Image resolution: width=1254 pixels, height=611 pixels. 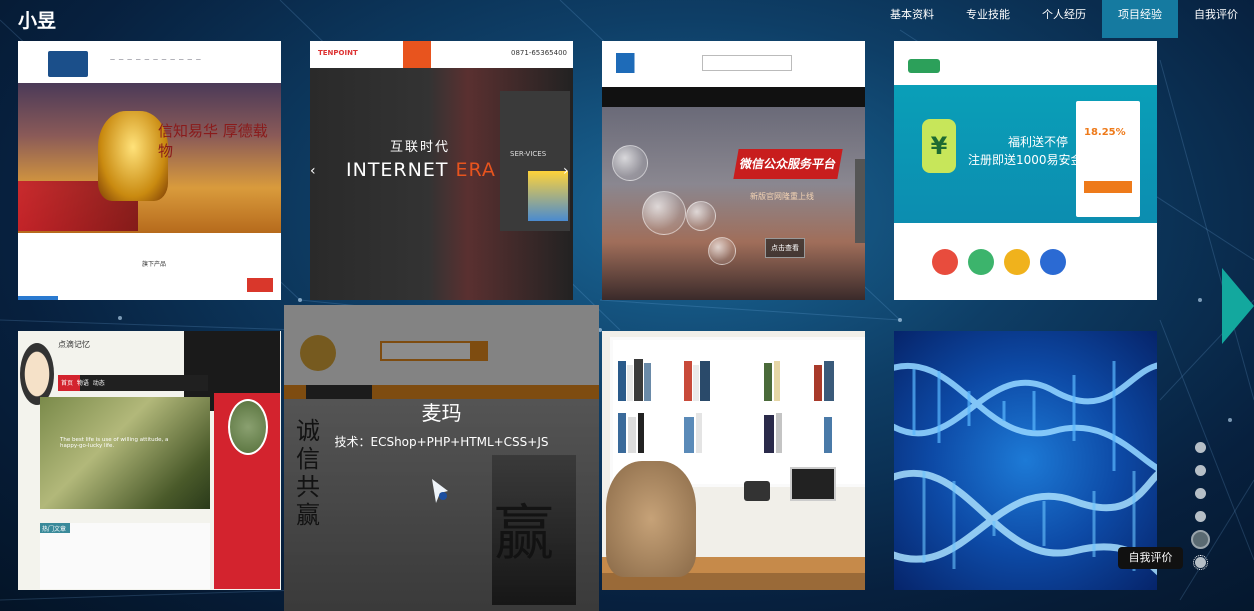 What do you see at coordinates (912, 19) in the screenshot?
I see `nav-item-basic-info: 基本资料` at bounding box center [912, 19].